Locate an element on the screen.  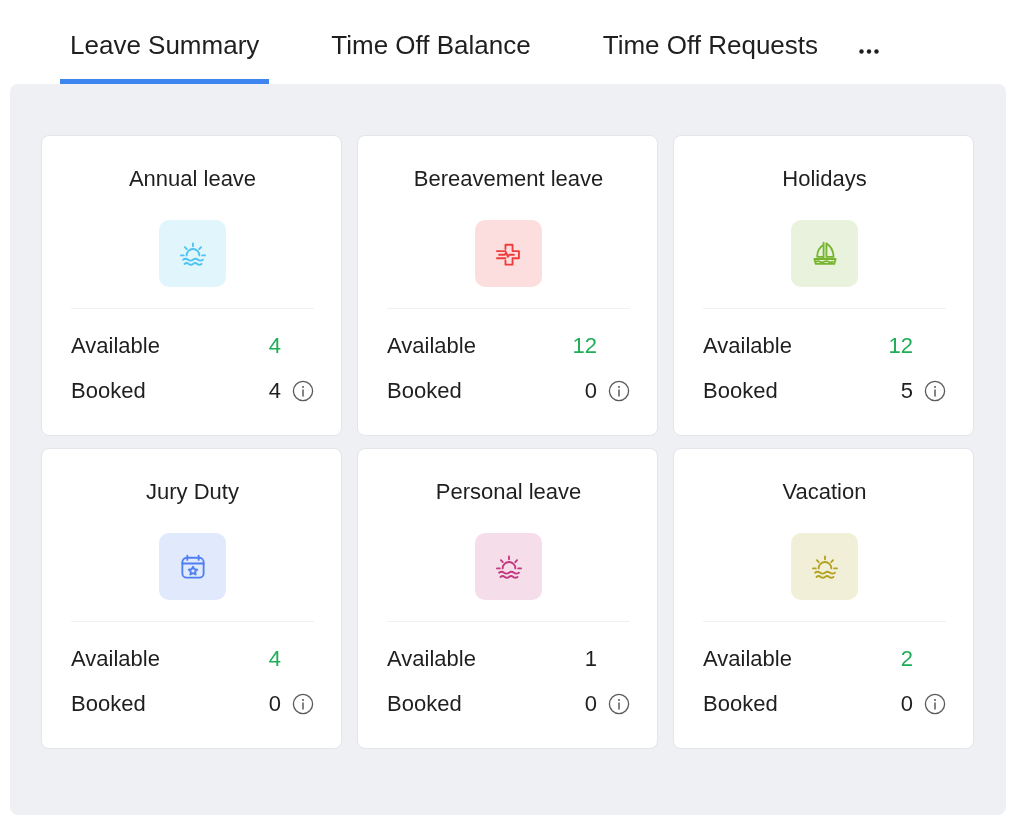
leave-title: Personal leave is located at coordinates (508, 492).